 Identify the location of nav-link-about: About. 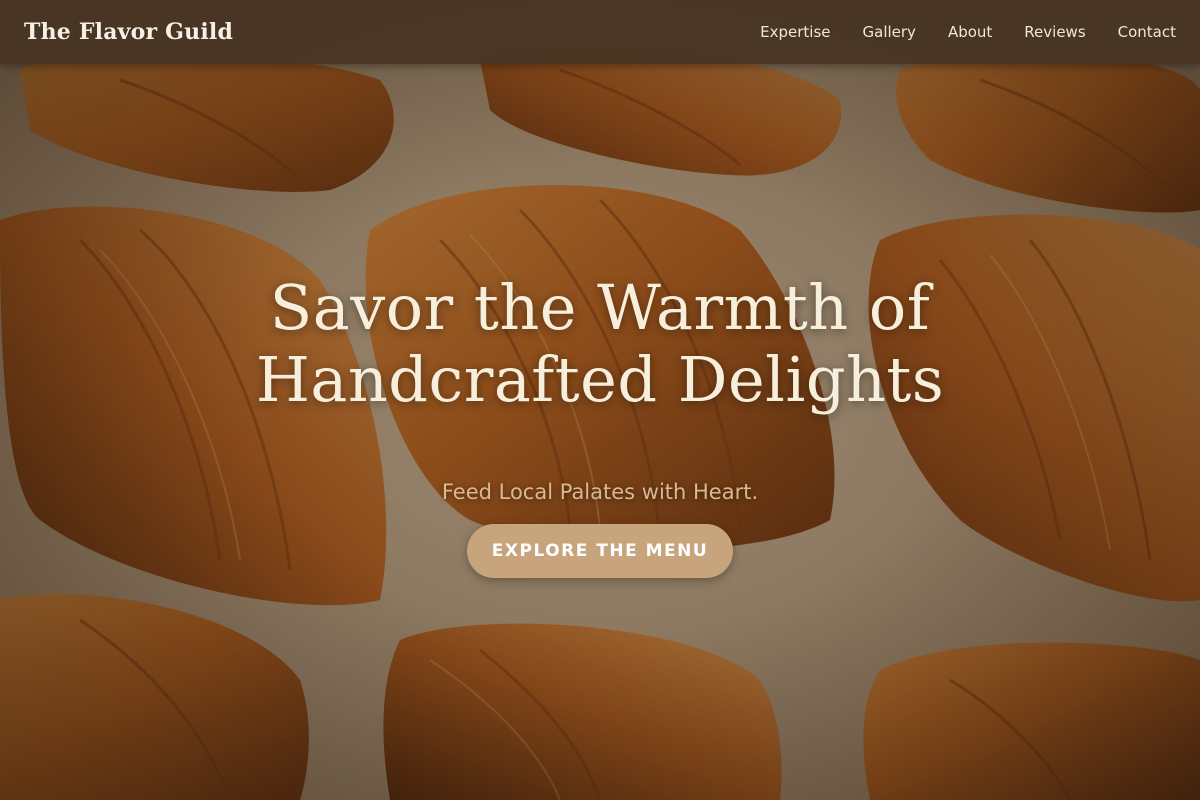
(970, 32).